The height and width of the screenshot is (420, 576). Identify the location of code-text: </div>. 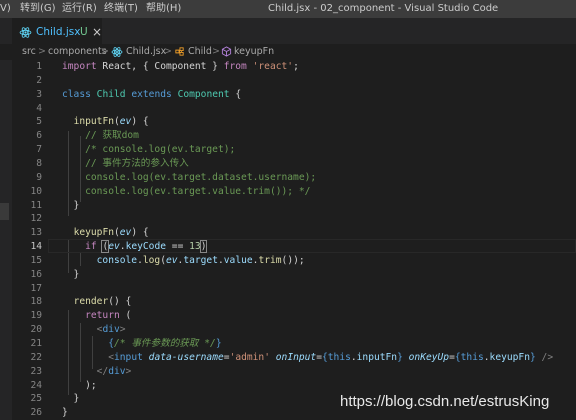
(97, 371).